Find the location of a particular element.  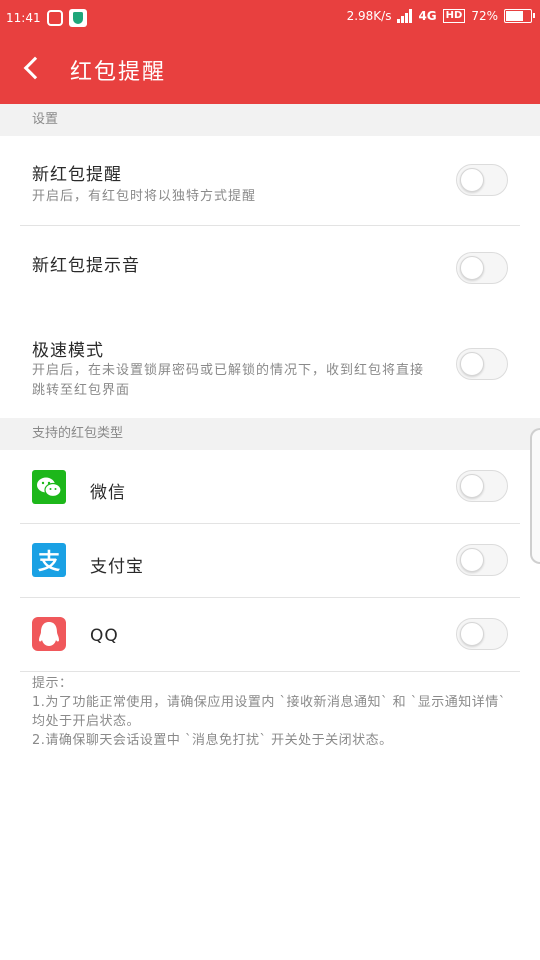

section-header-types: 支持的红包类型 is located at coordinates (270, 434).